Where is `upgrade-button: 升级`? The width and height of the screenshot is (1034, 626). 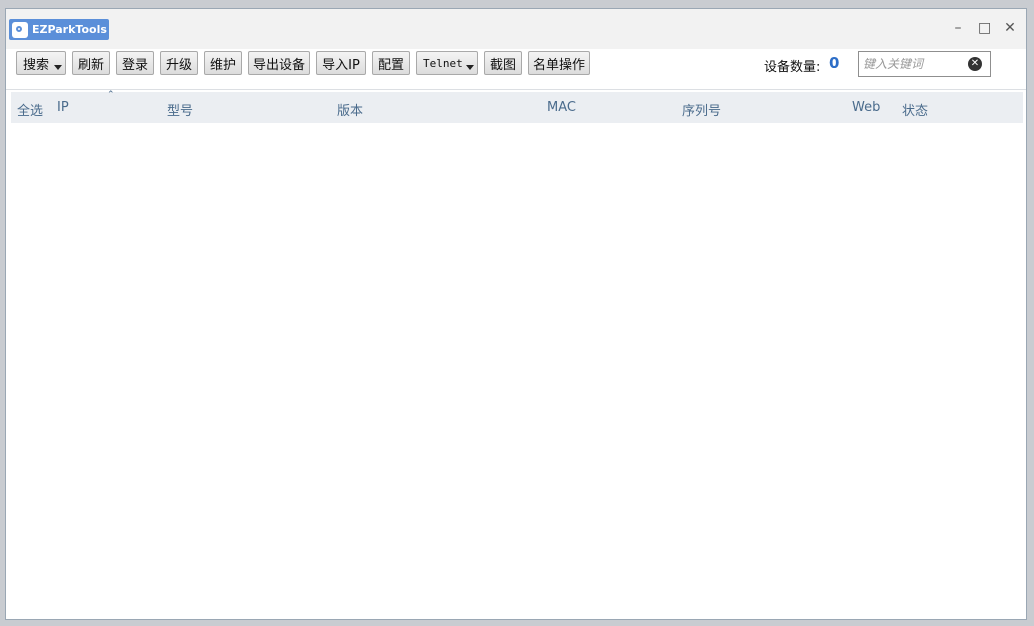 upgrade-button: 升级 is located at coordinates (179, 63).